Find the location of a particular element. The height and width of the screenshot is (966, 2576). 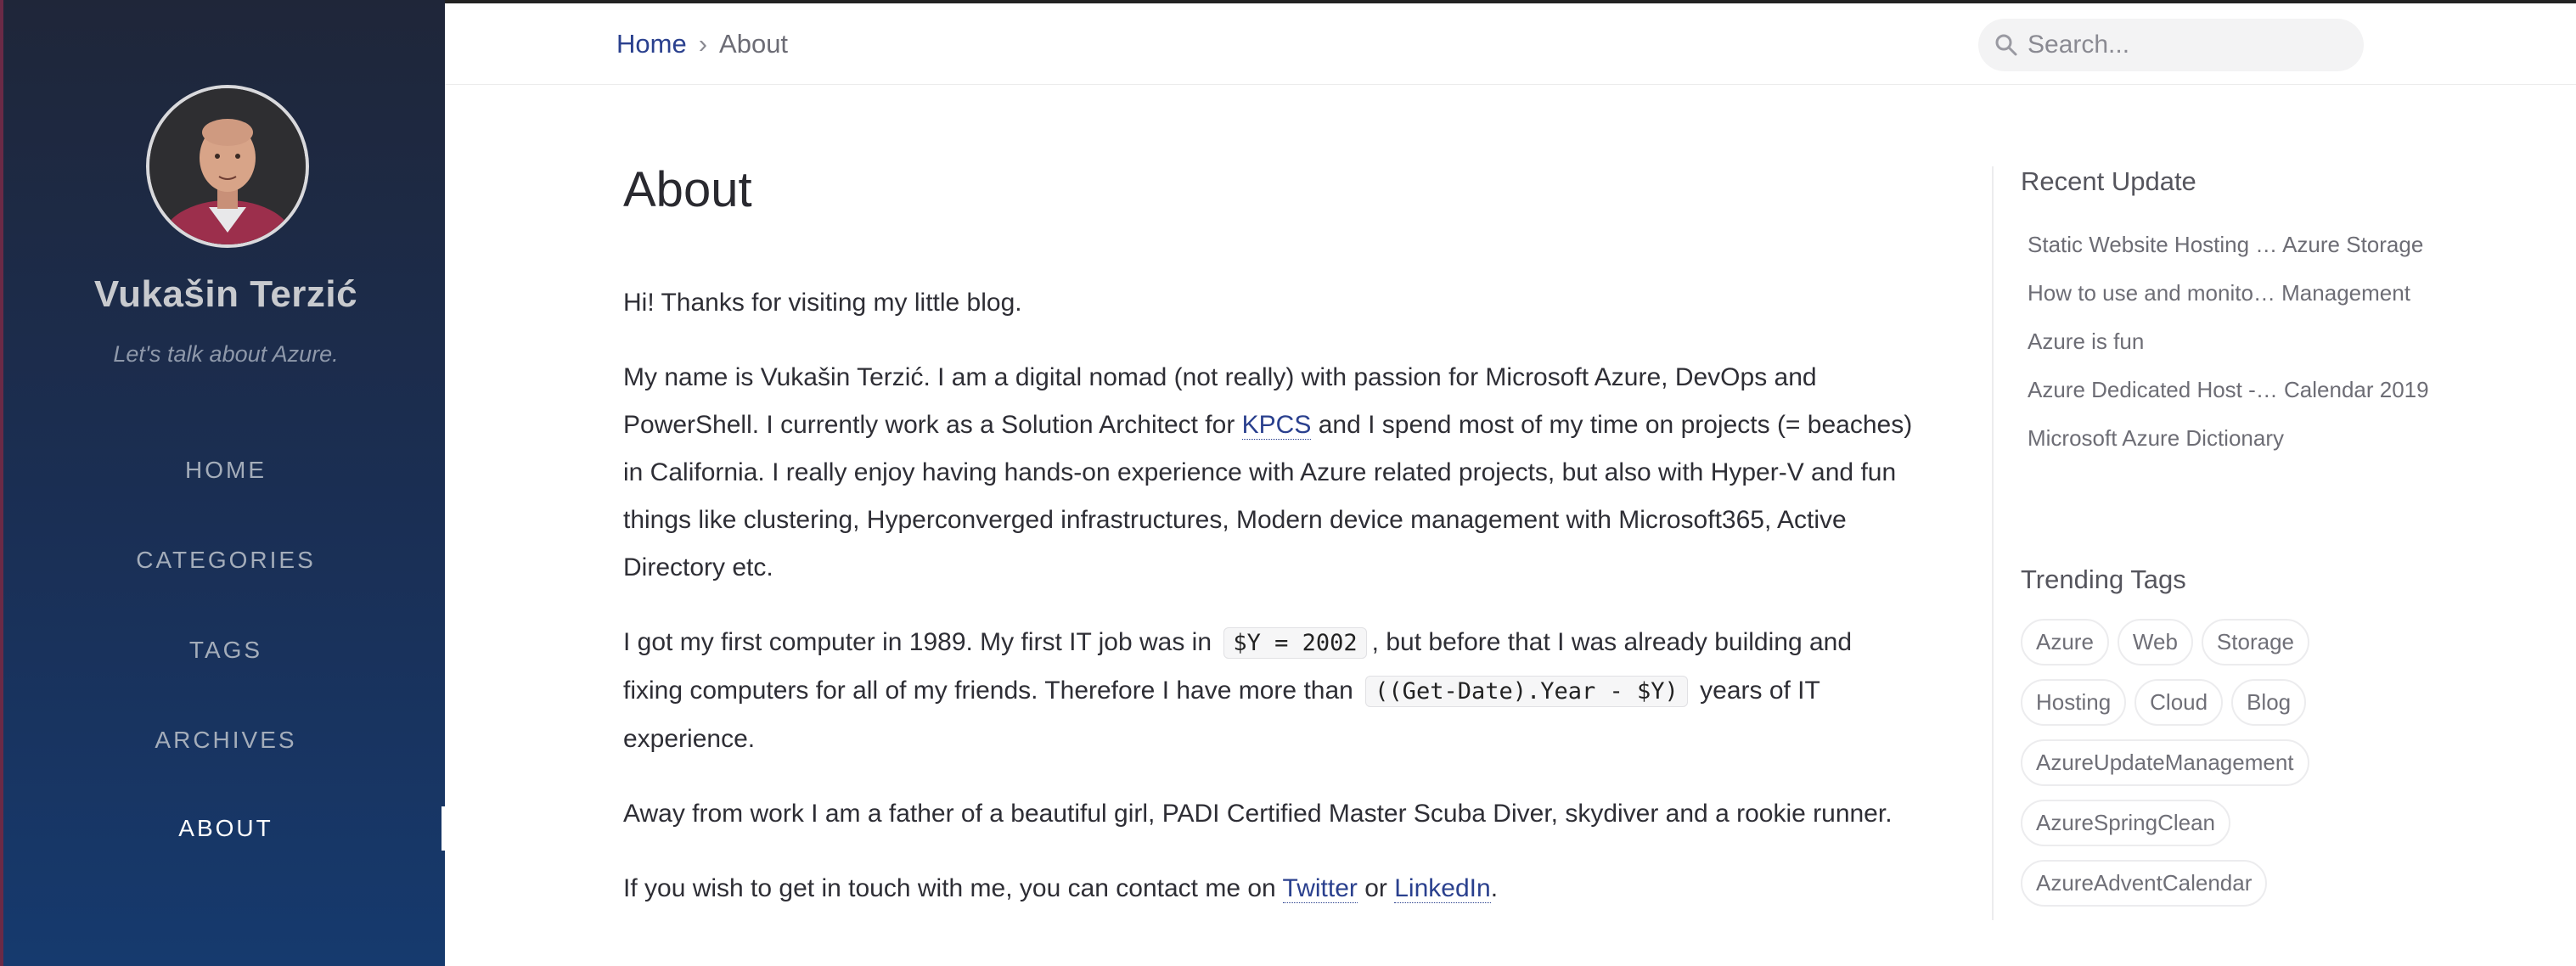

tag-hosting: Hosting is located at coordinates (2074, 702).